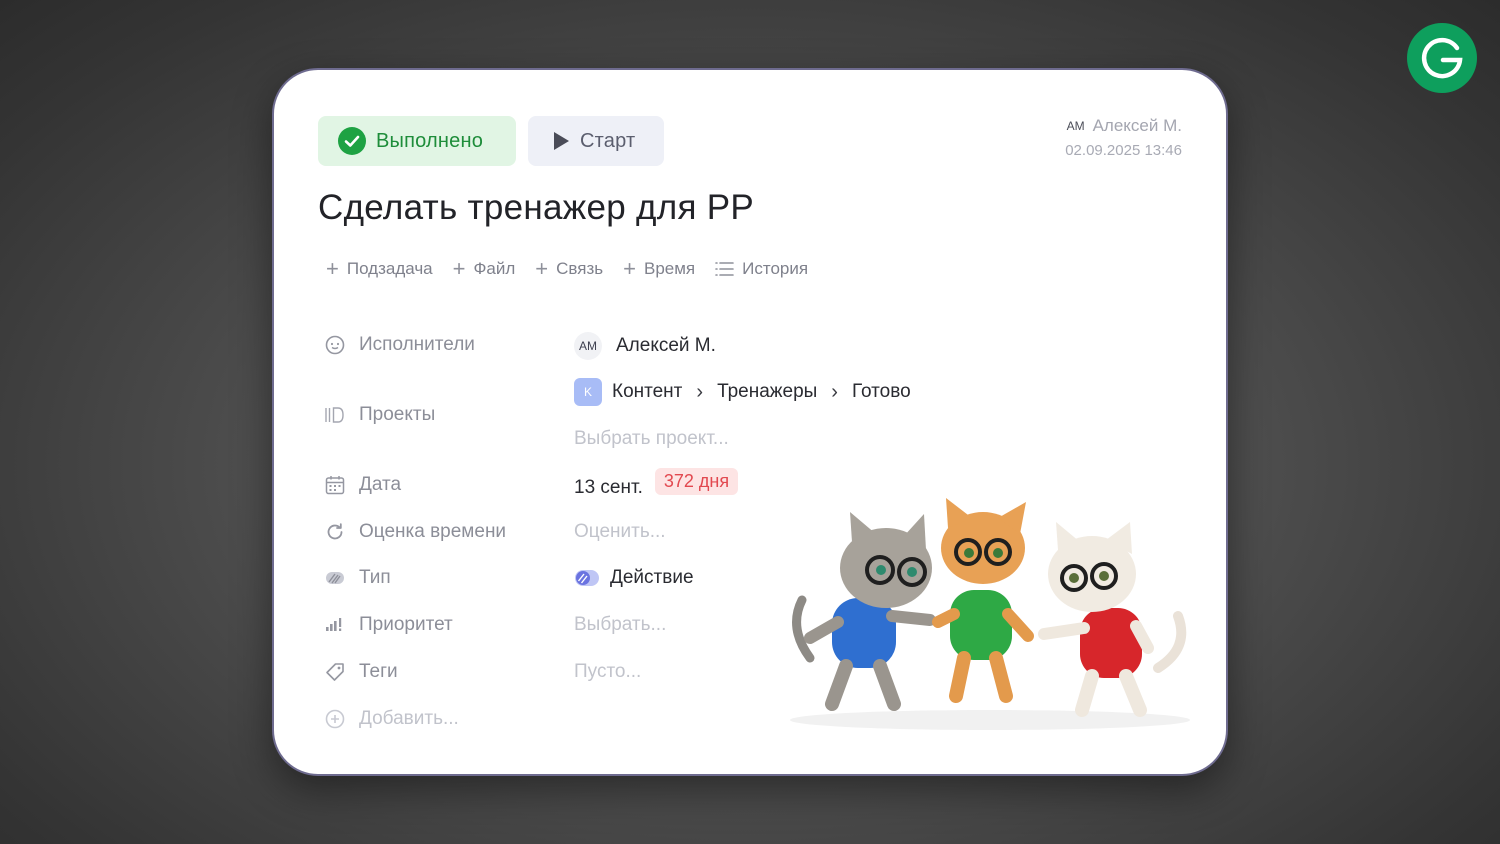  What do you see at coordinates (1137, 126) in the screenshot?
I see `author-name: Алексей М.` at bounding box center [1137, 126].